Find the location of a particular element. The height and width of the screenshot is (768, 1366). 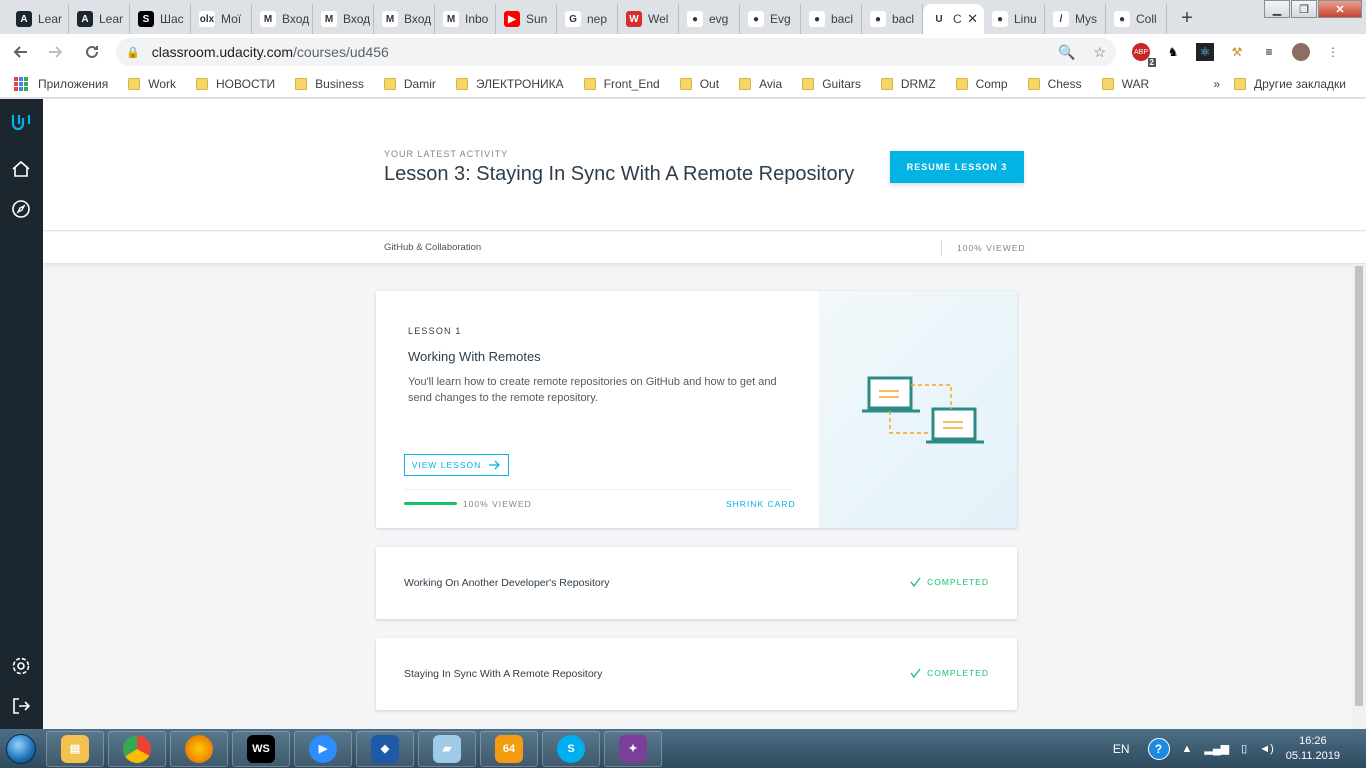

settings-gear-icon is located at coordinates (21, 666).